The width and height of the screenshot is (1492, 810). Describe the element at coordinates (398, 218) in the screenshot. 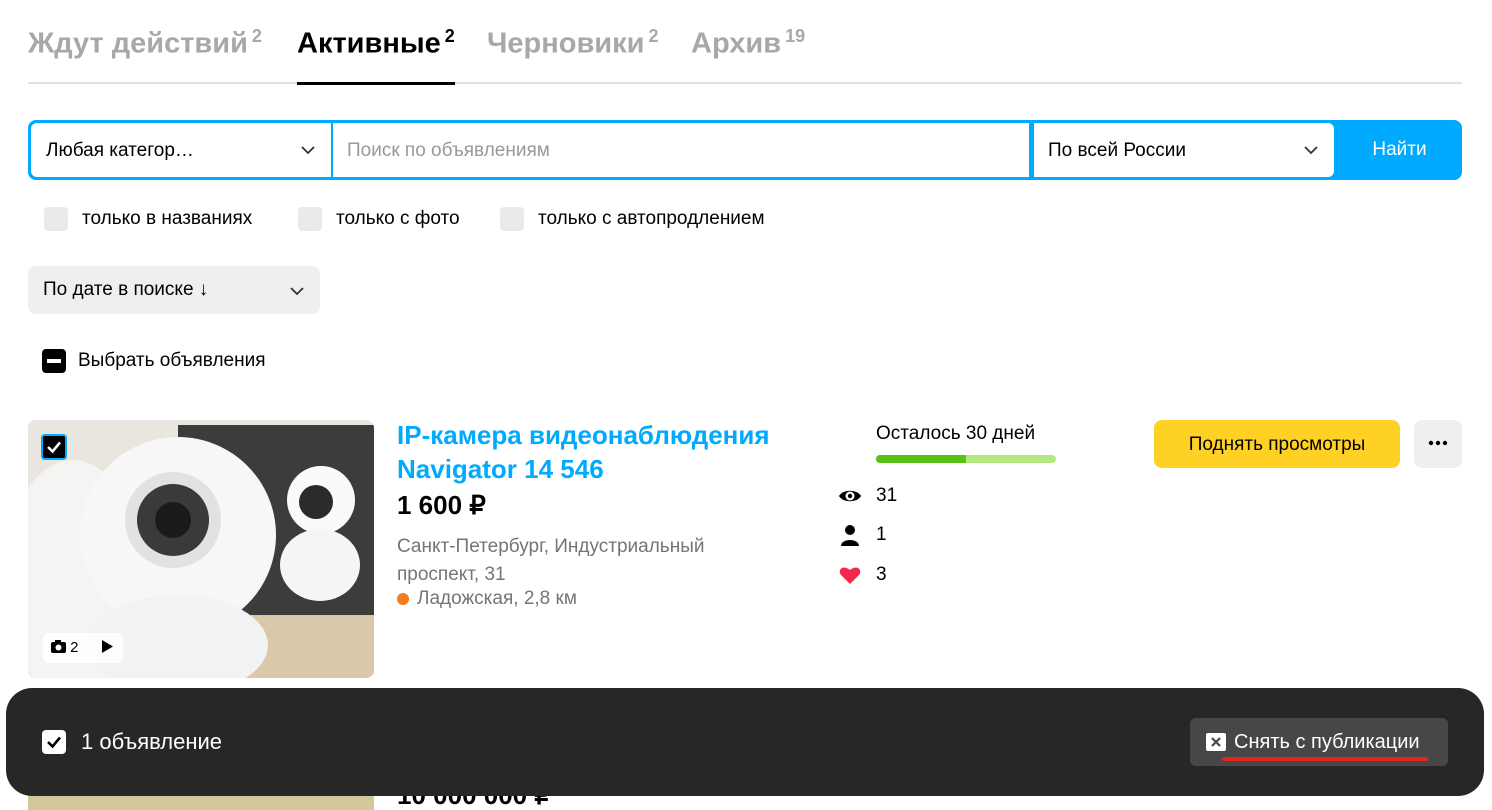

I see `filter-label: только с фото` at that location.